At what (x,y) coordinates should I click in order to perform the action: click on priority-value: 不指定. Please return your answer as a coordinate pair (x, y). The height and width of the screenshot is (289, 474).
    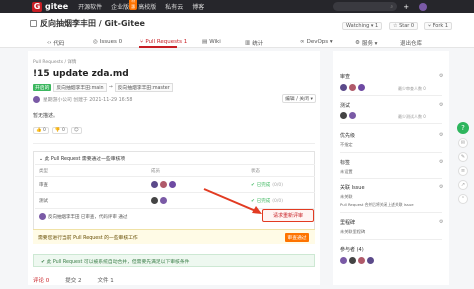
    Looking at the image, I should click on (346, 144).